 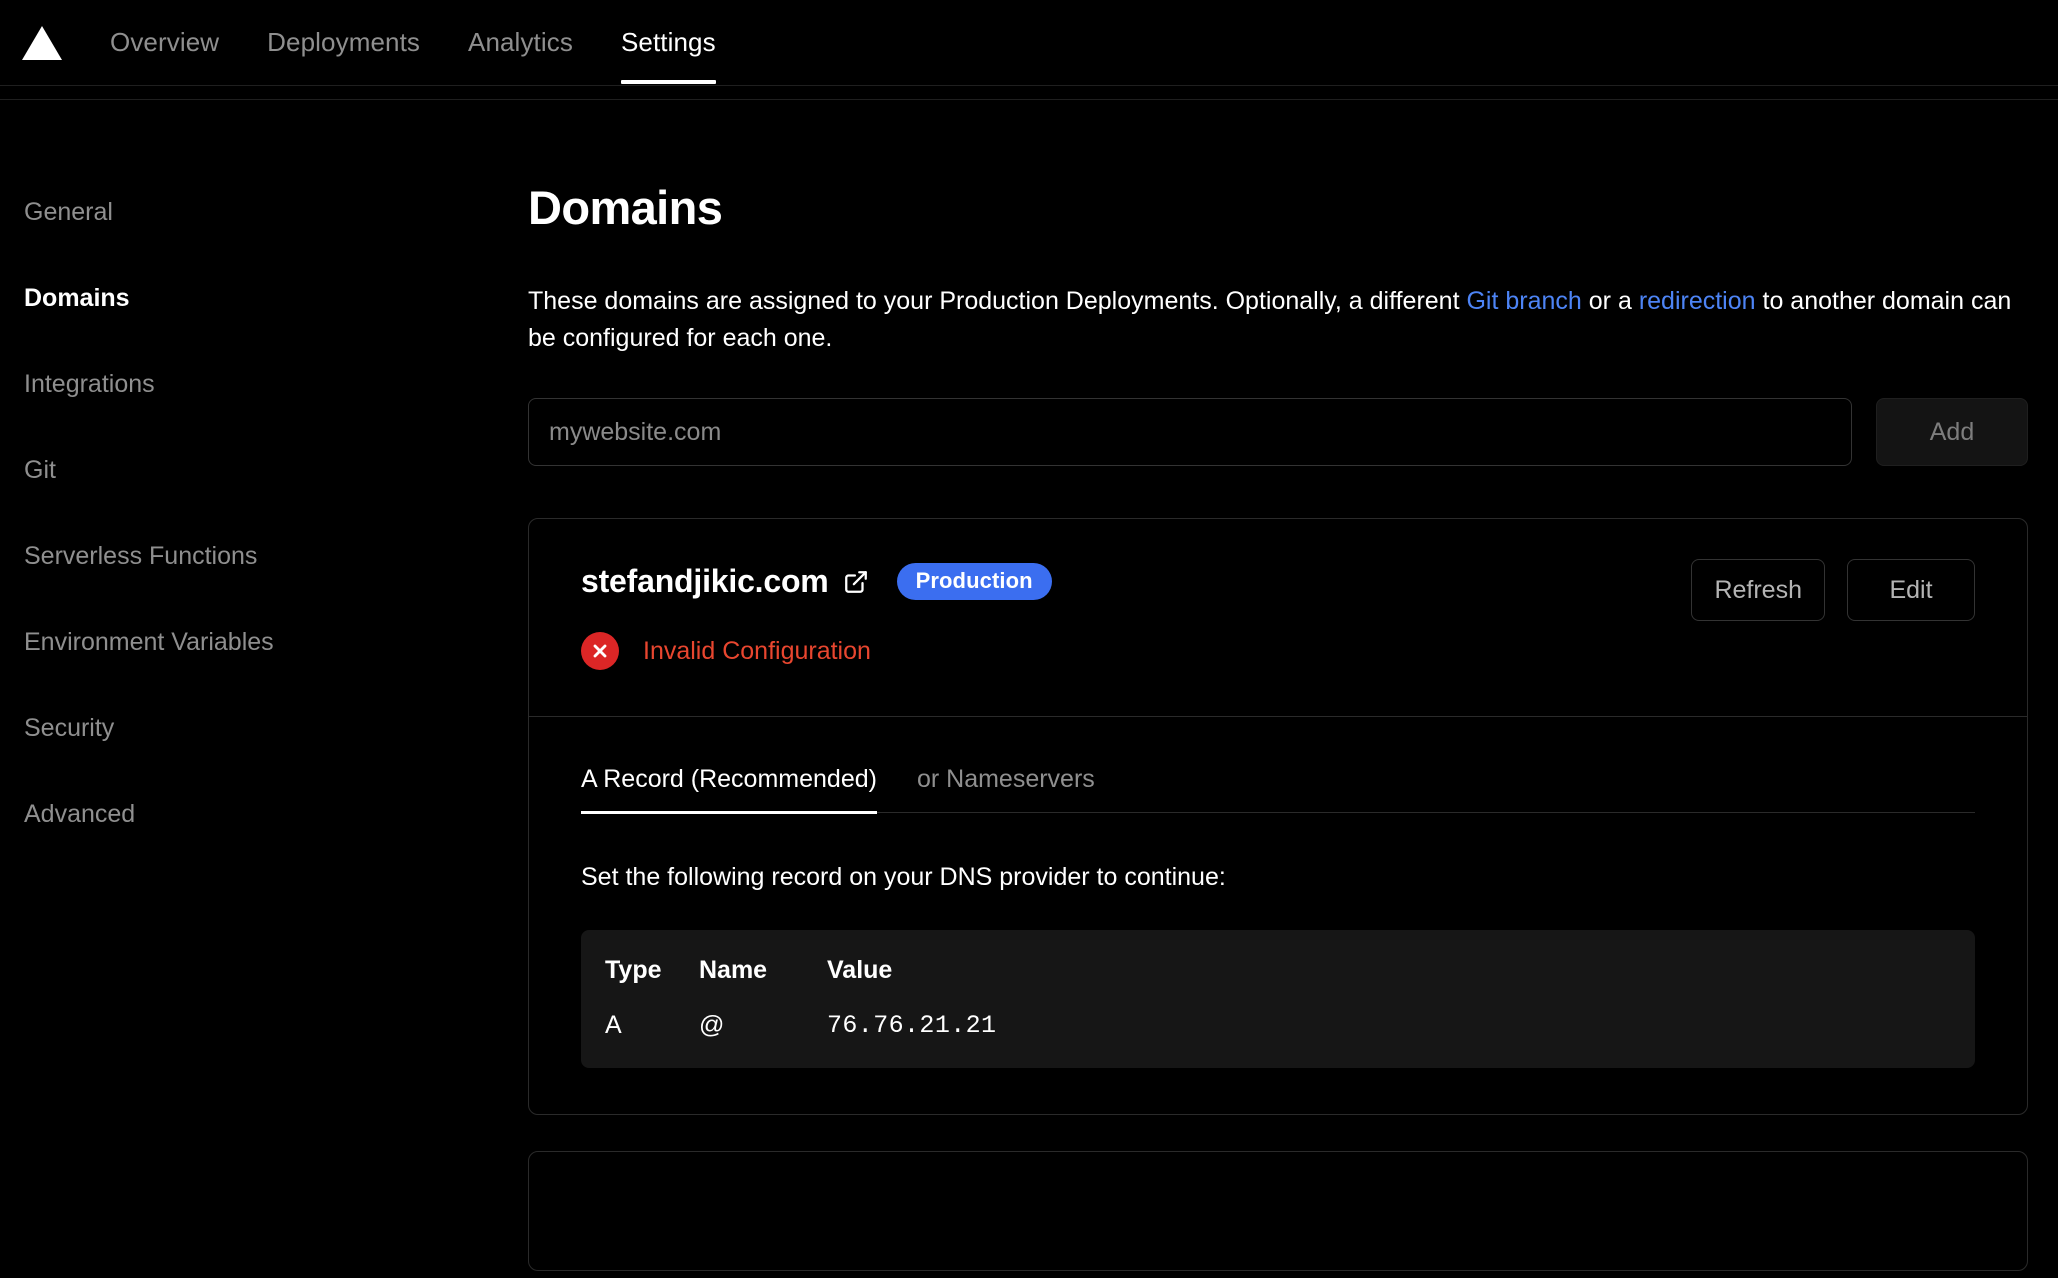 I want to click on sidebar-item-label: Domains, so click(x=77, y=298).